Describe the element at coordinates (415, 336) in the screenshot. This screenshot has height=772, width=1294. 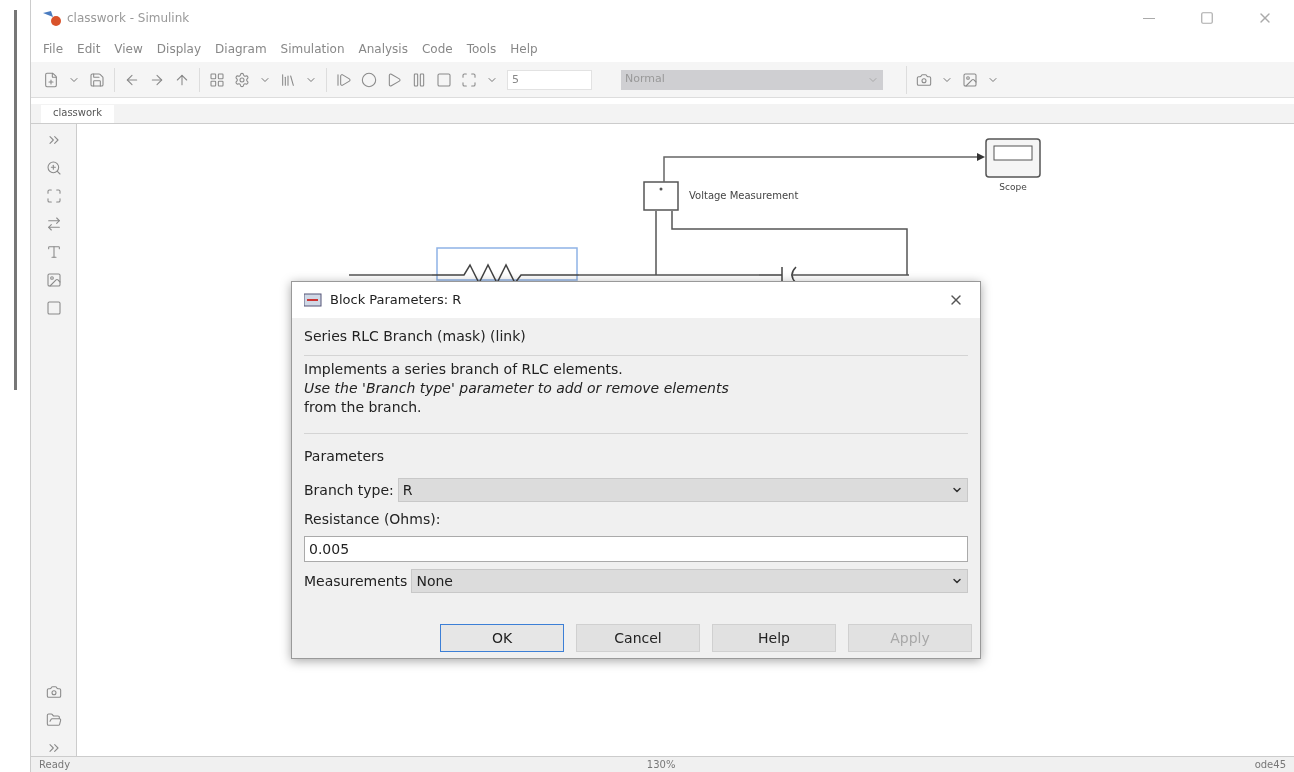
I see `block-type-heading: Series RLC Branch (mask) (link)` at that location.